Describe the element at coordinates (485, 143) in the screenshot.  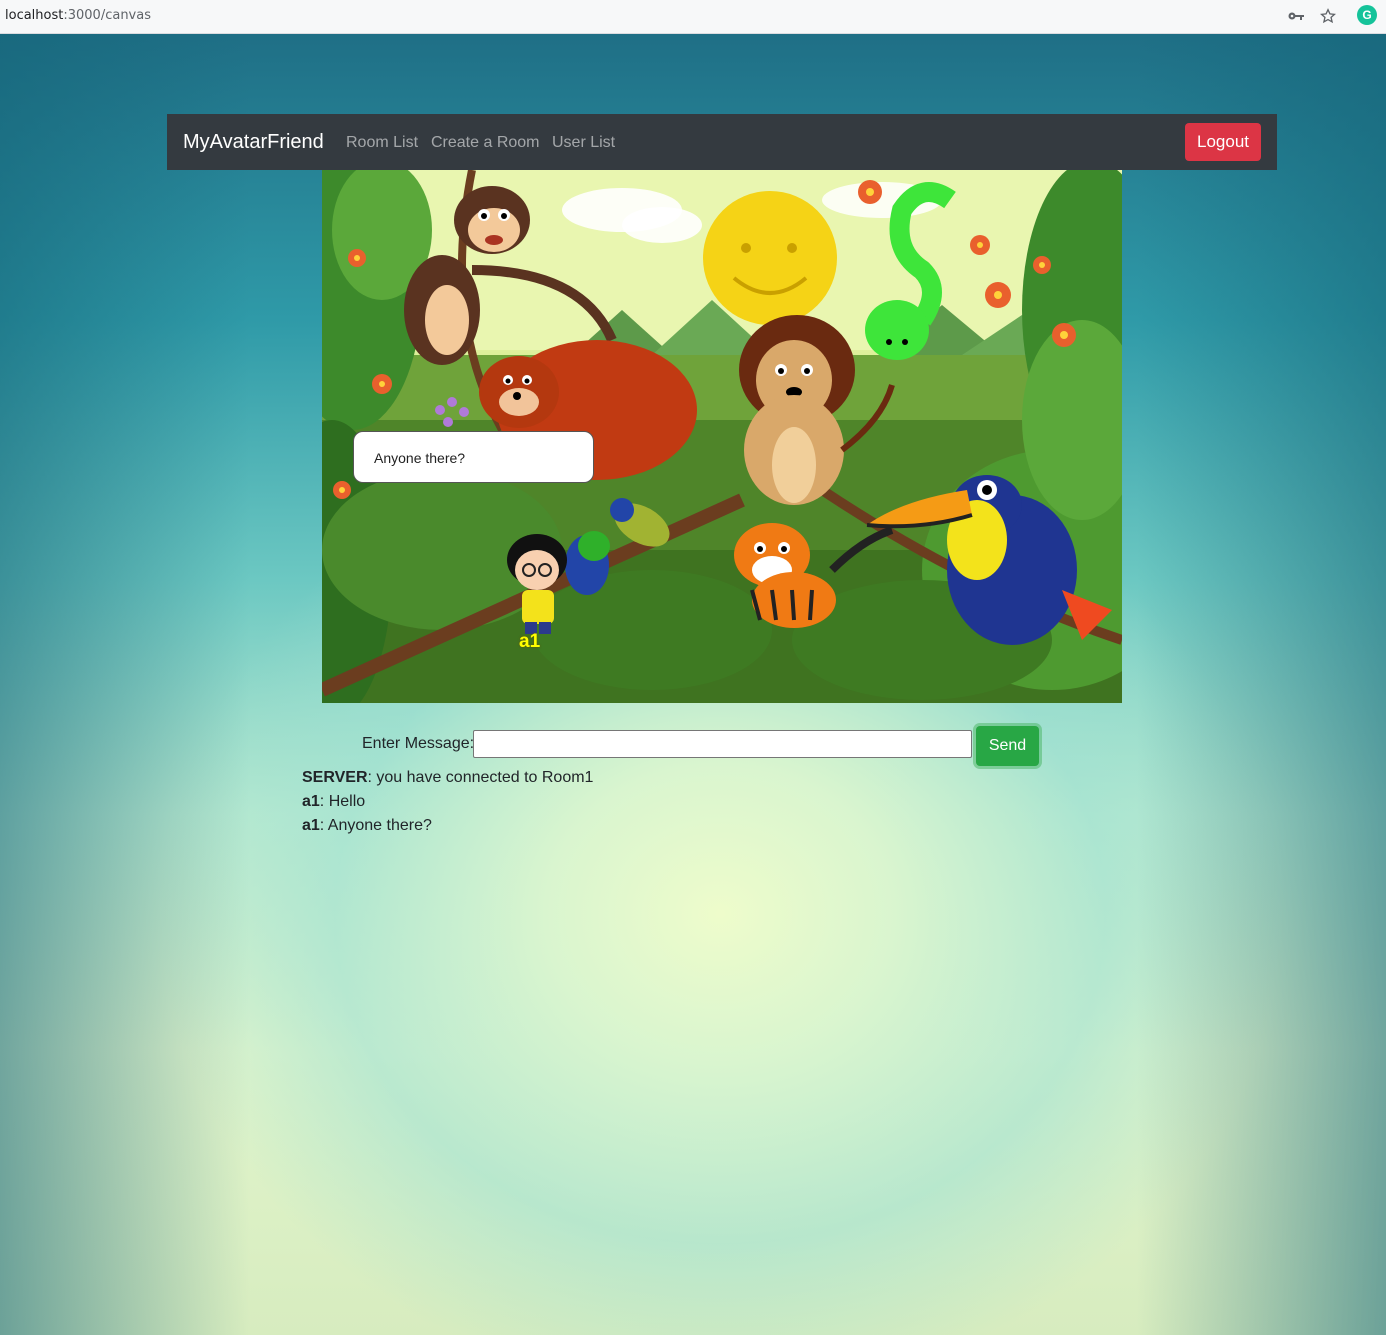
I see `nav-link-create-room: Create a Room` at that location.